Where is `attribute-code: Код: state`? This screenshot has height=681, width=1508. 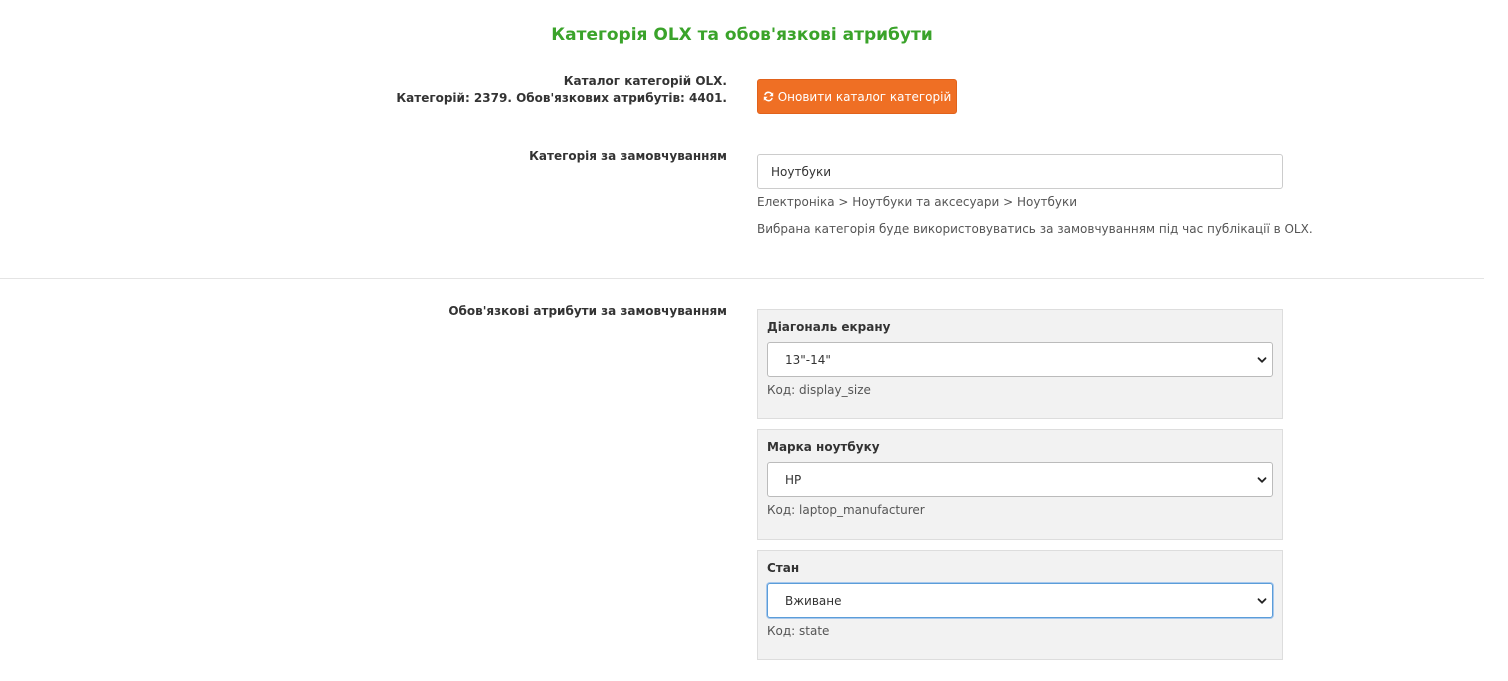
attribute-code: Код: state is located at coordinates (798, 631).